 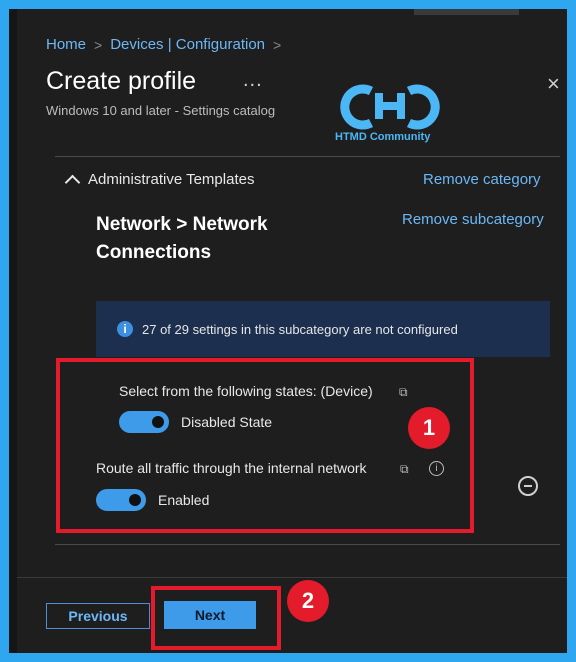 What do you see at coordinates (210, 615) in the screenshot?
I see `next-button: Next` at bounding box center [210, 615].